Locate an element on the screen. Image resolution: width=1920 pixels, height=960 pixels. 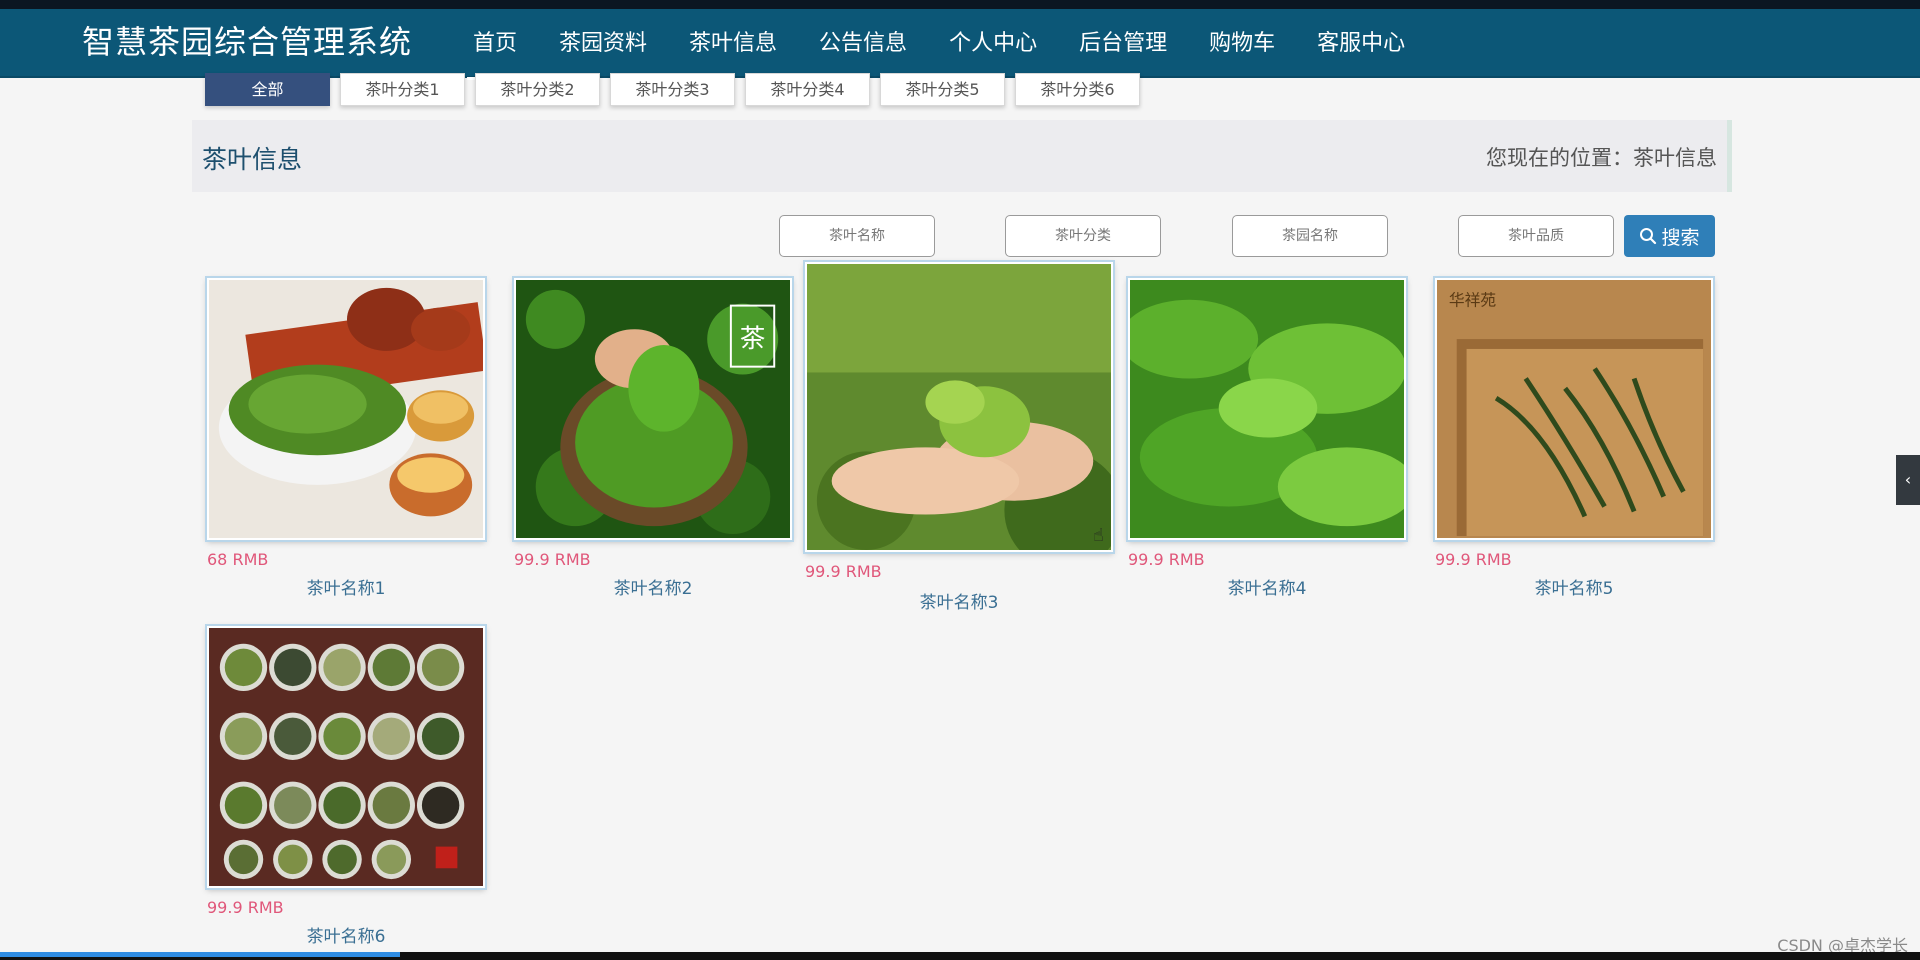
product-name: 茶叶名称6 is located at coordinates (346, 934).